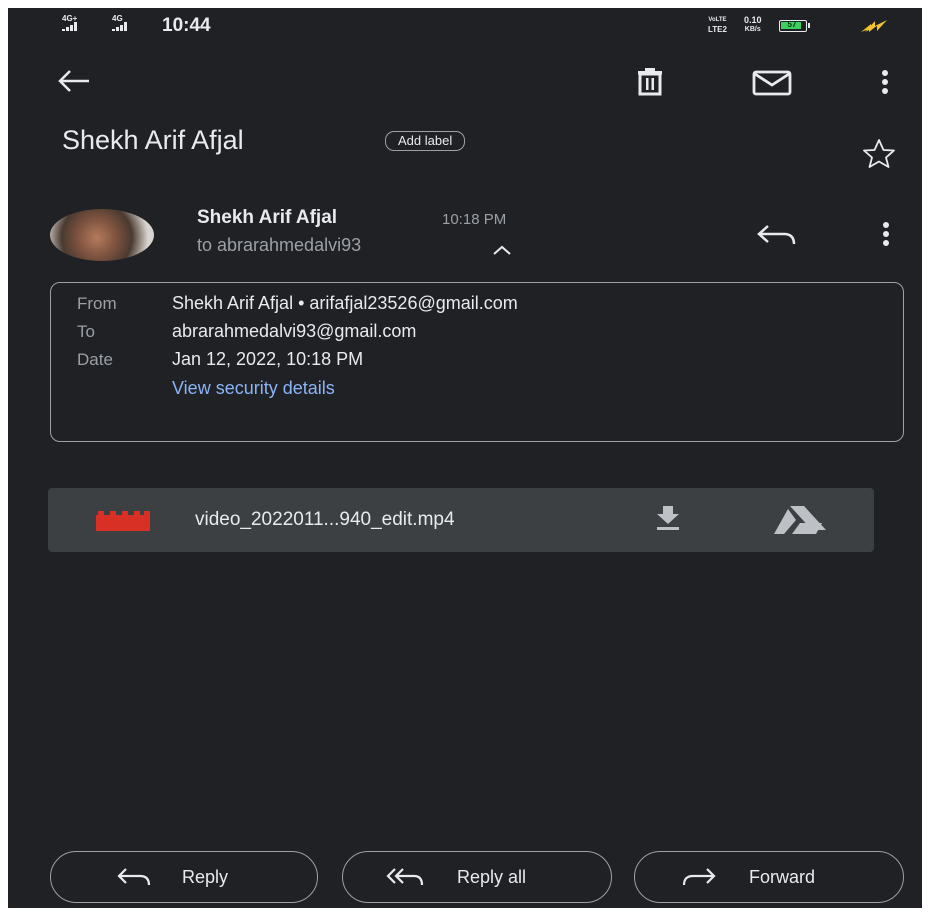  Describe the element at coordinates (668, 519) in the screenshot. I see `download-icon` at that location.